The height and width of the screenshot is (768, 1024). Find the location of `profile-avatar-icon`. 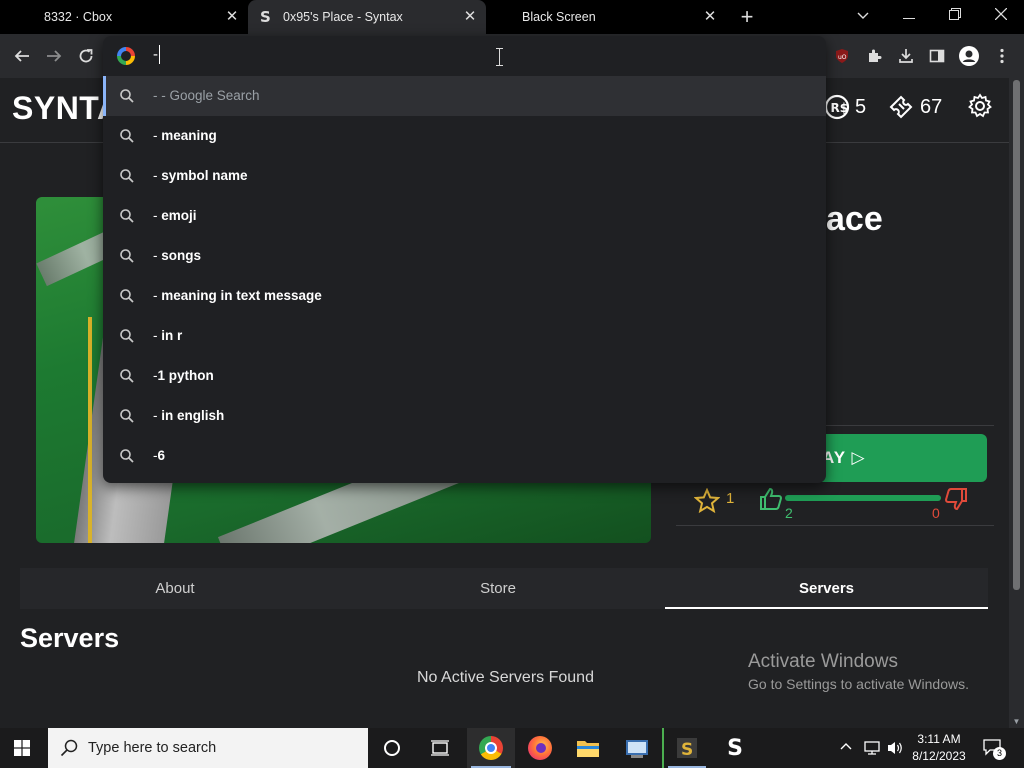

profile-avatar-icon is located at coordinates (969, 56).